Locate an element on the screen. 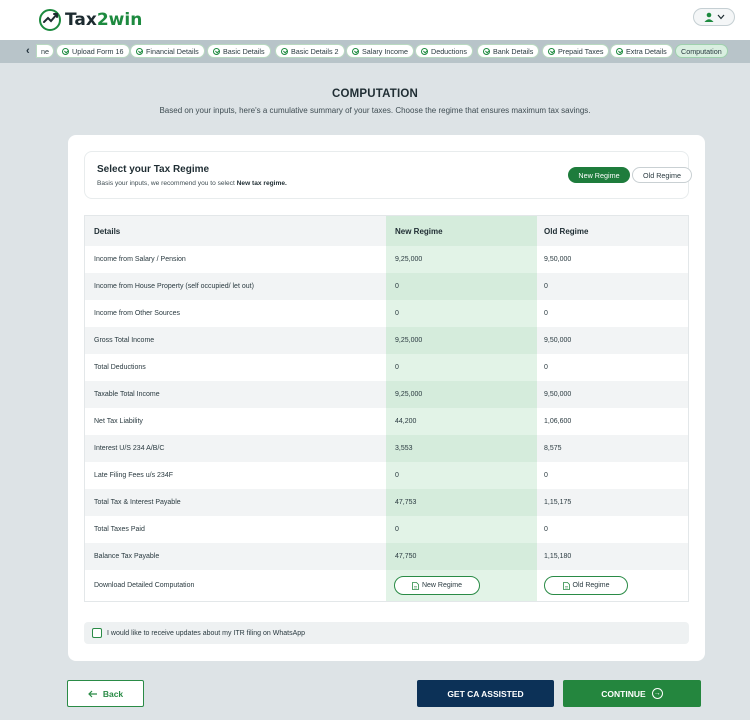 This screenshot has width=750, height=720. step-basic-details-2: Basic Details 2 is located at coordinates (310, 51).